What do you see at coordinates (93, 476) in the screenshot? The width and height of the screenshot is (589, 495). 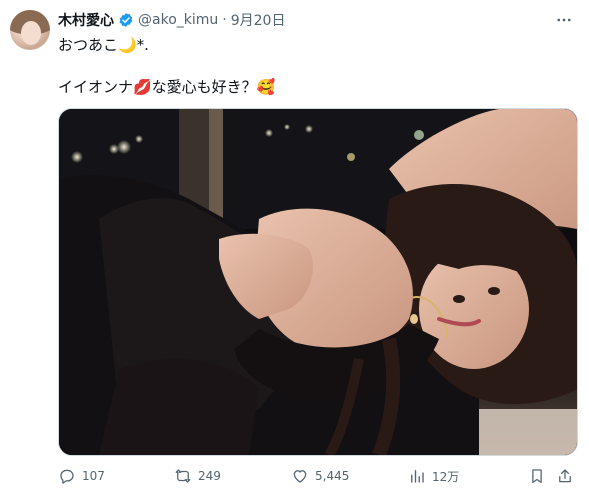 I see `reply-count: 107` at bounding box center [93, 476].